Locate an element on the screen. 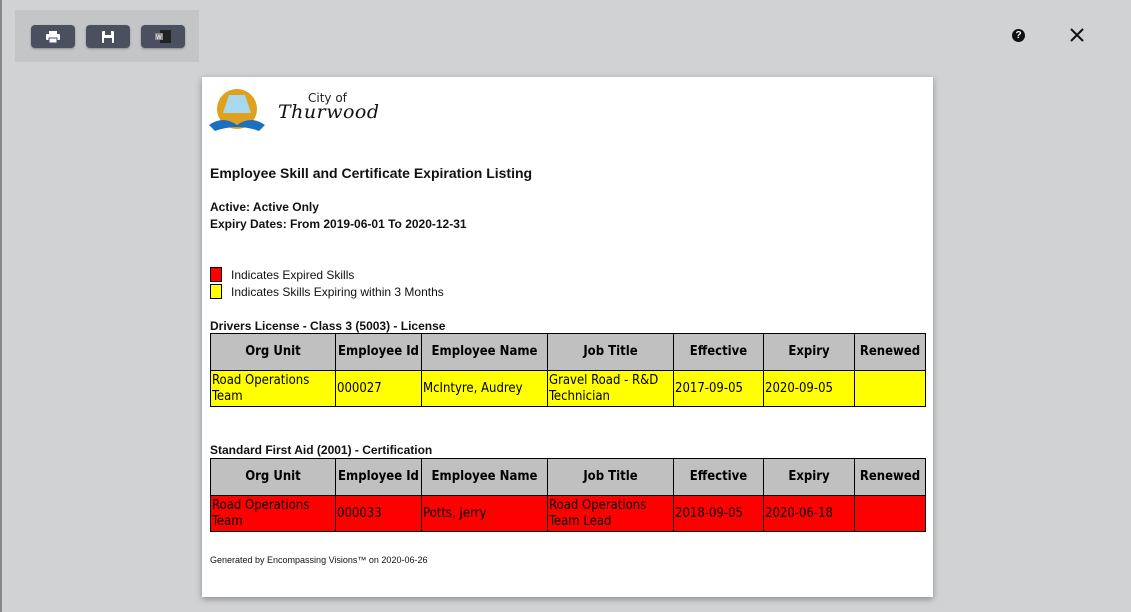 This screenshot has width=1131, height=612. cell-employee-name: McIntyre, Audrey is located at coordinates (484, 388).